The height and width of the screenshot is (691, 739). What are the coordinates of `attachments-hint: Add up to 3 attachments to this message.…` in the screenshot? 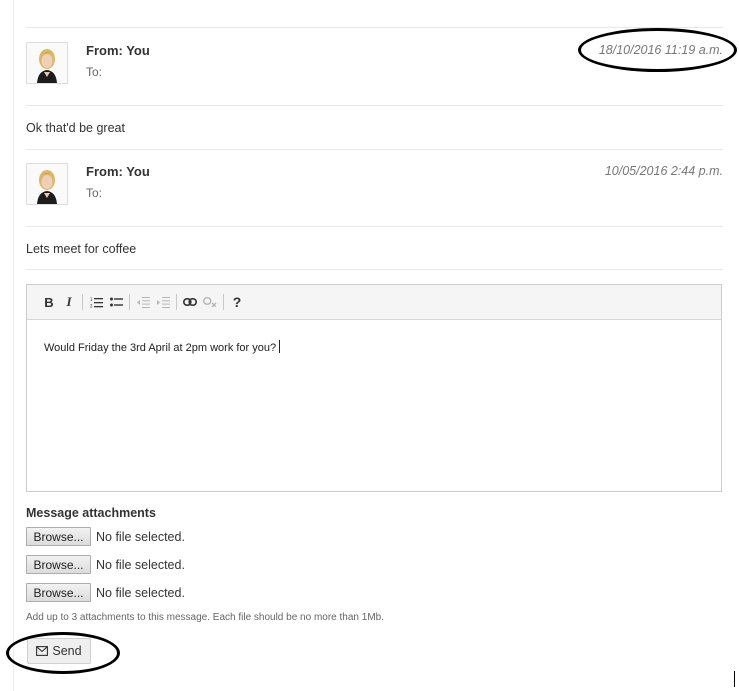 It's located at (205, 617).